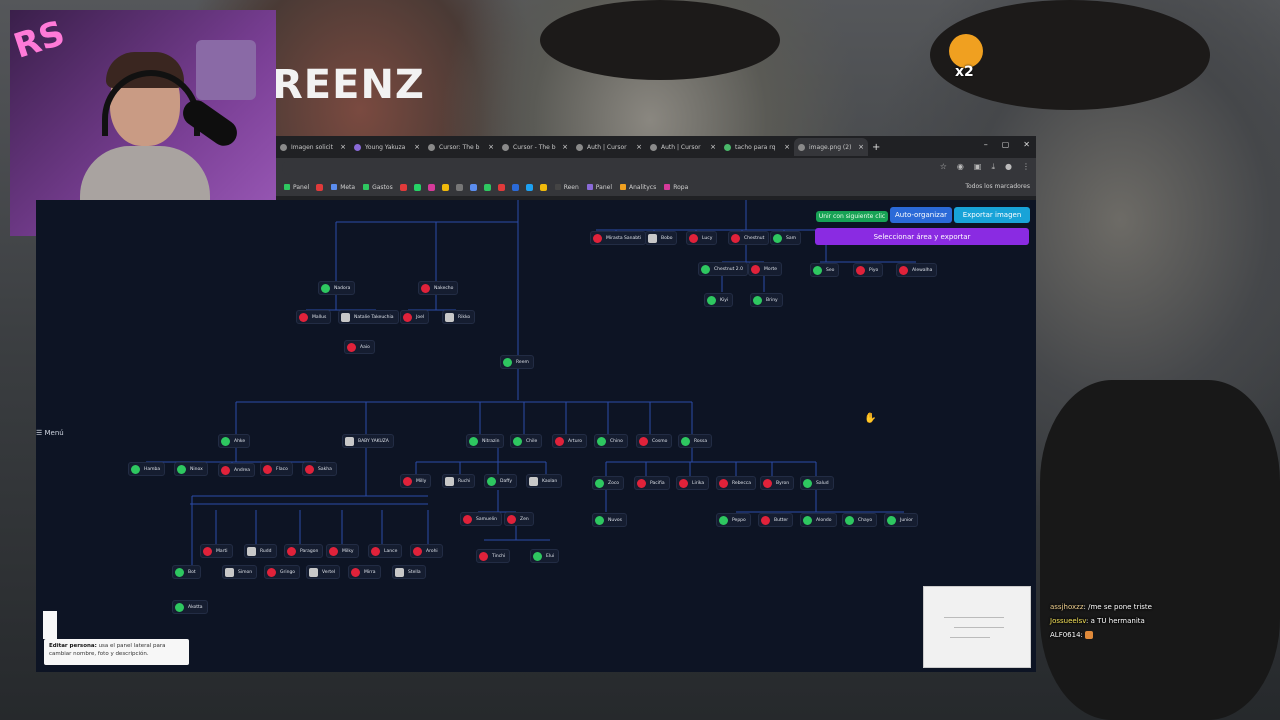  What do you see at coordinates (234, 441) in the screenshot?
I see `person-node: Ahke` at bounding box center [234, 441].